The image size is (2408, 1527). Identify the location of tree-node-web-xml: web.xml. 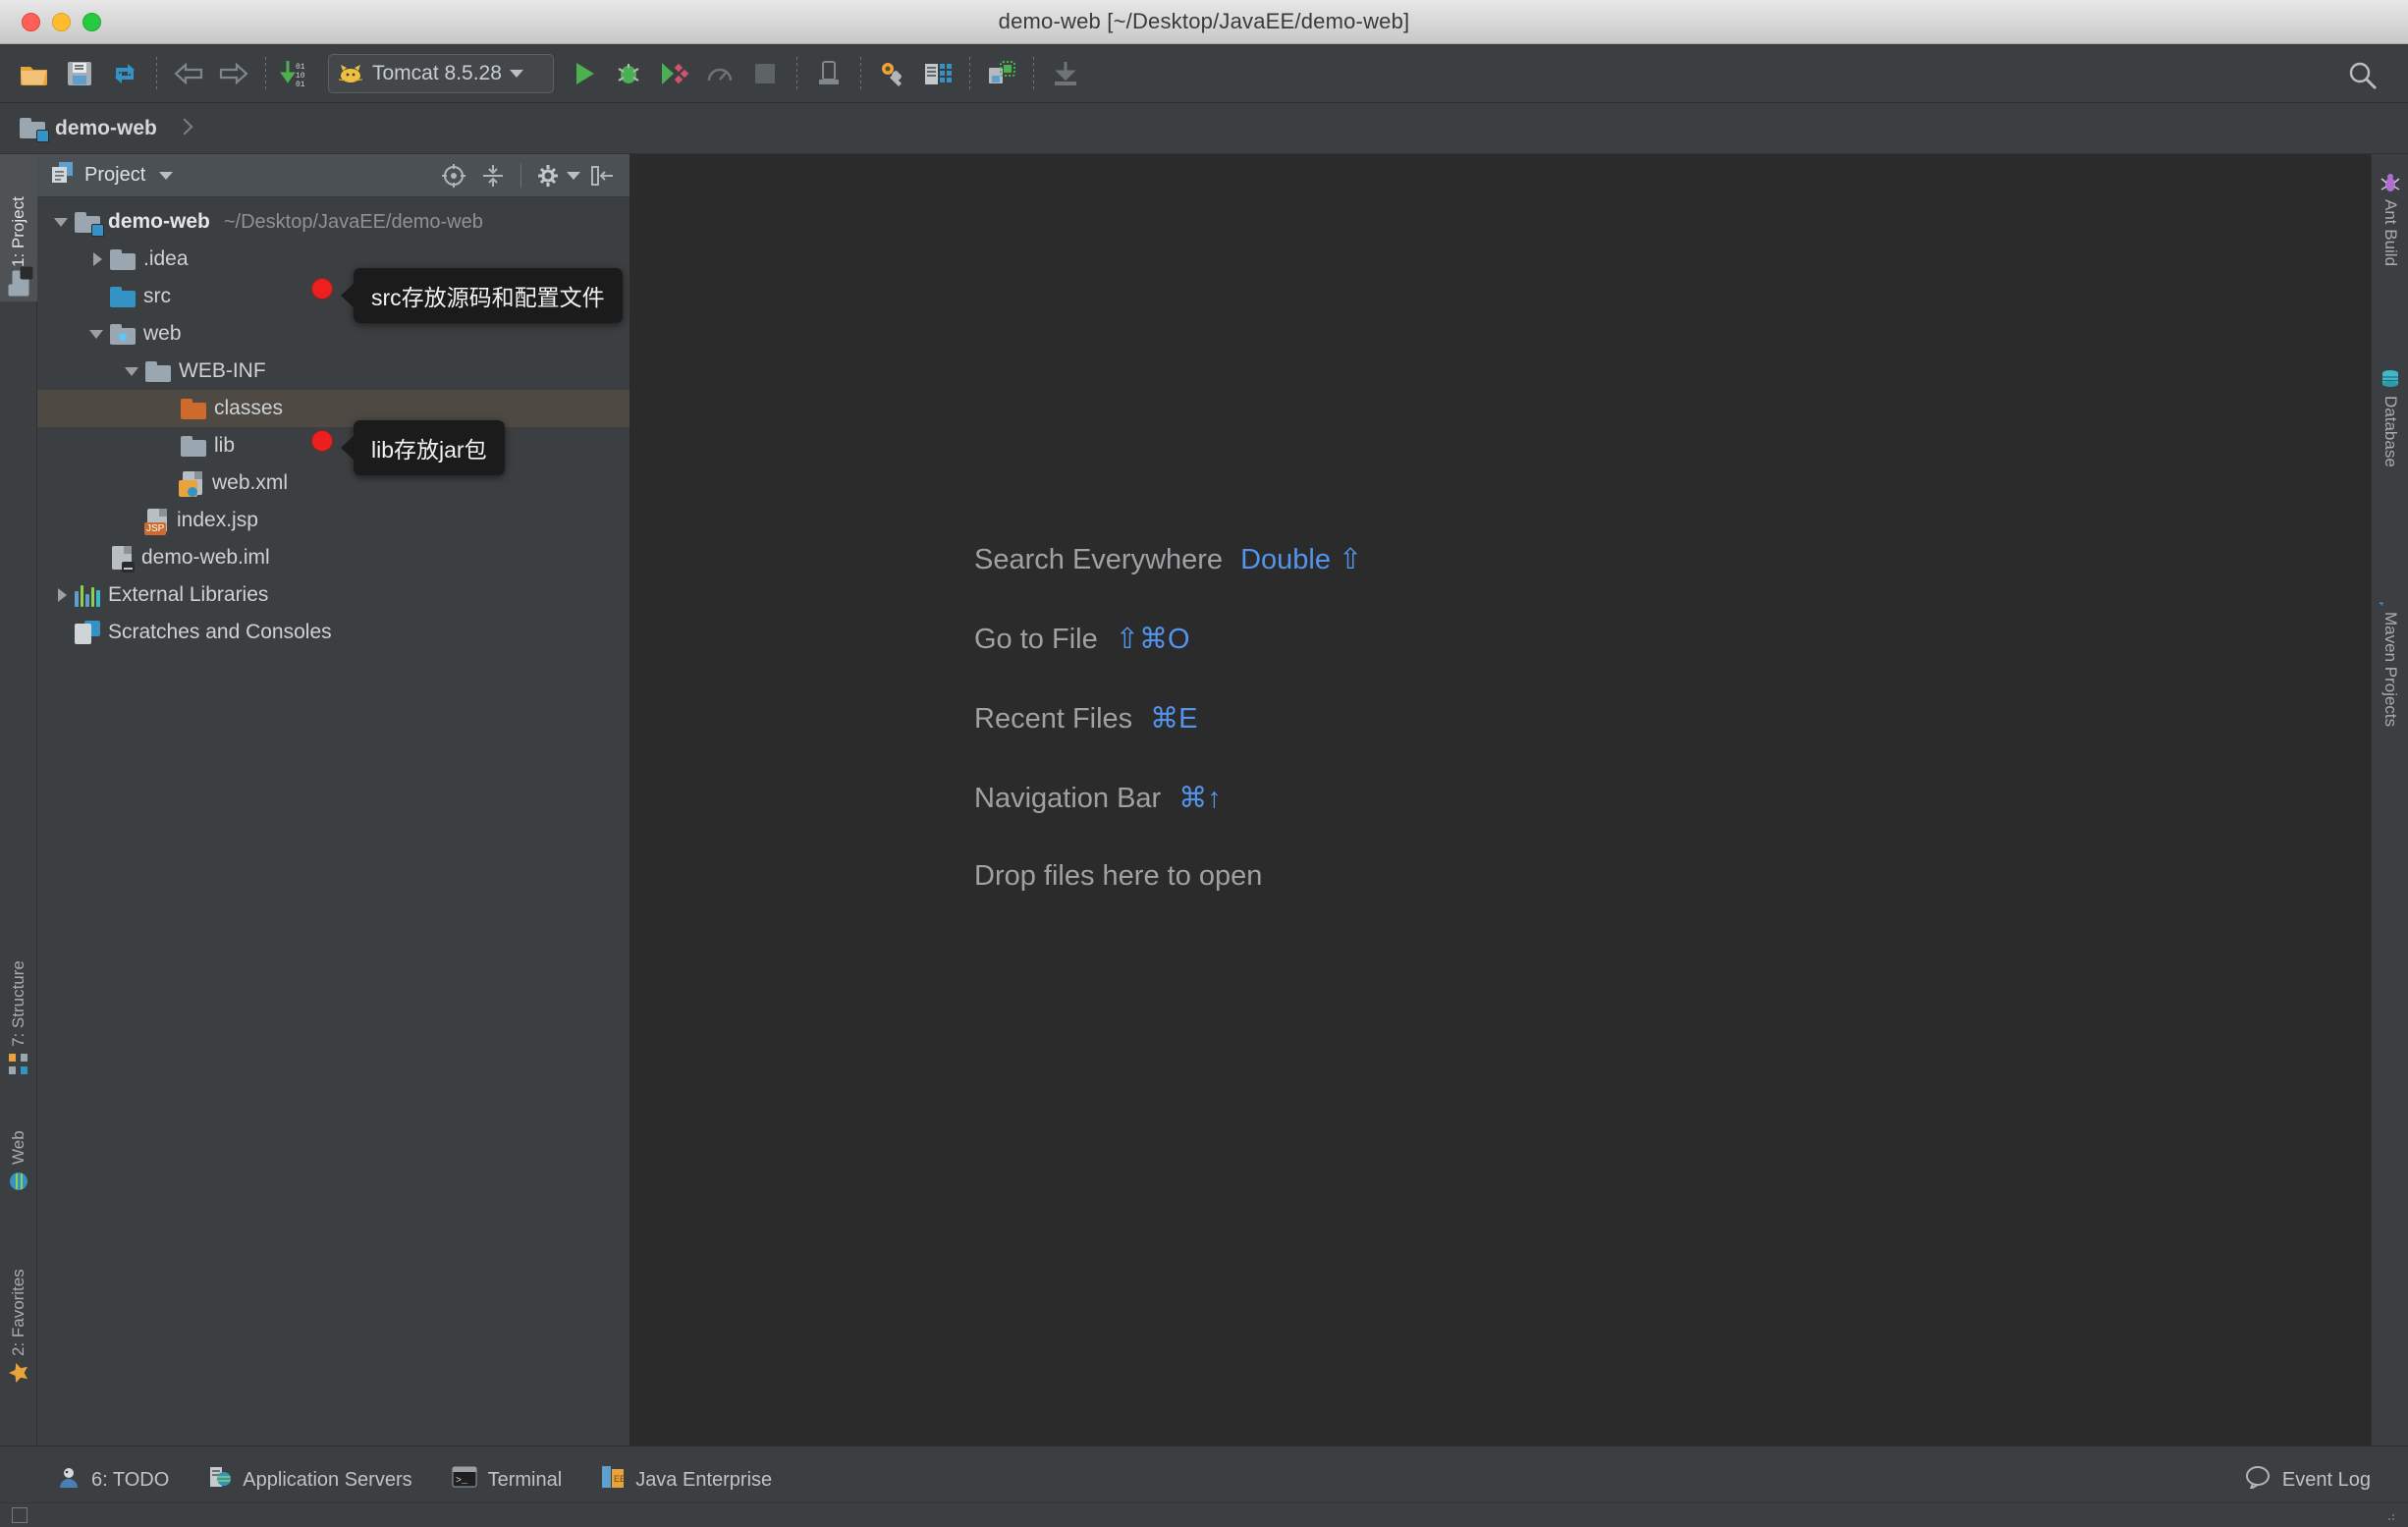
(333, 483).